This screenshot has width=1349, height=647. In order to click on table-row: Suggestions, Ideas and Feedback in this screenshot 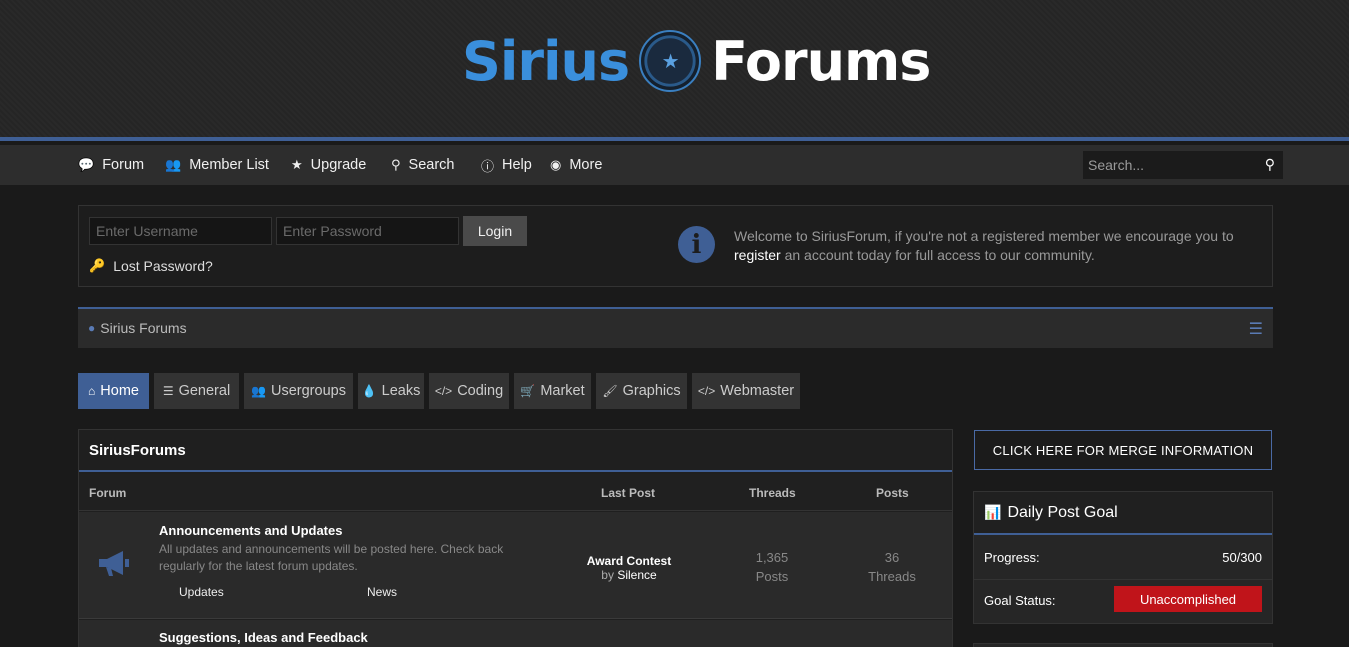, I will do `click(515, 633)`.